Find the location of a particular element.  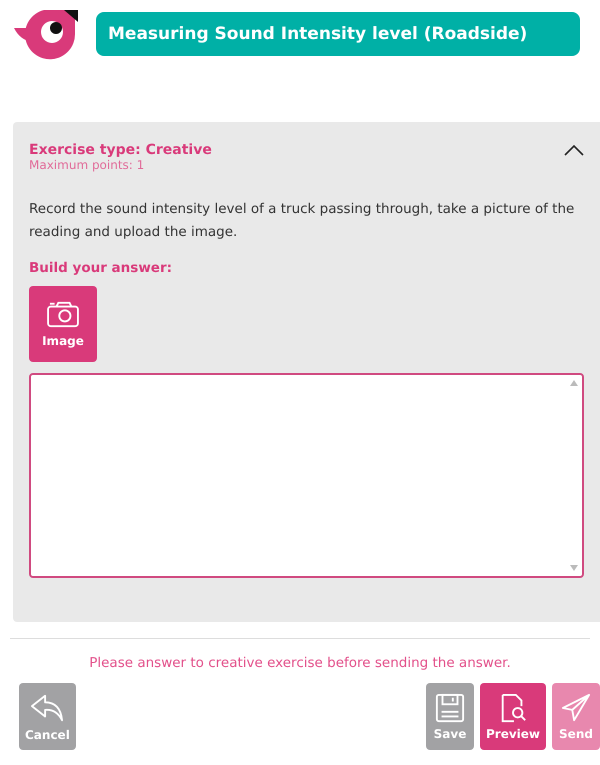

exercise-title: Measuring Sound Intensity level (Roadside) is located at coordinates (338, 34).